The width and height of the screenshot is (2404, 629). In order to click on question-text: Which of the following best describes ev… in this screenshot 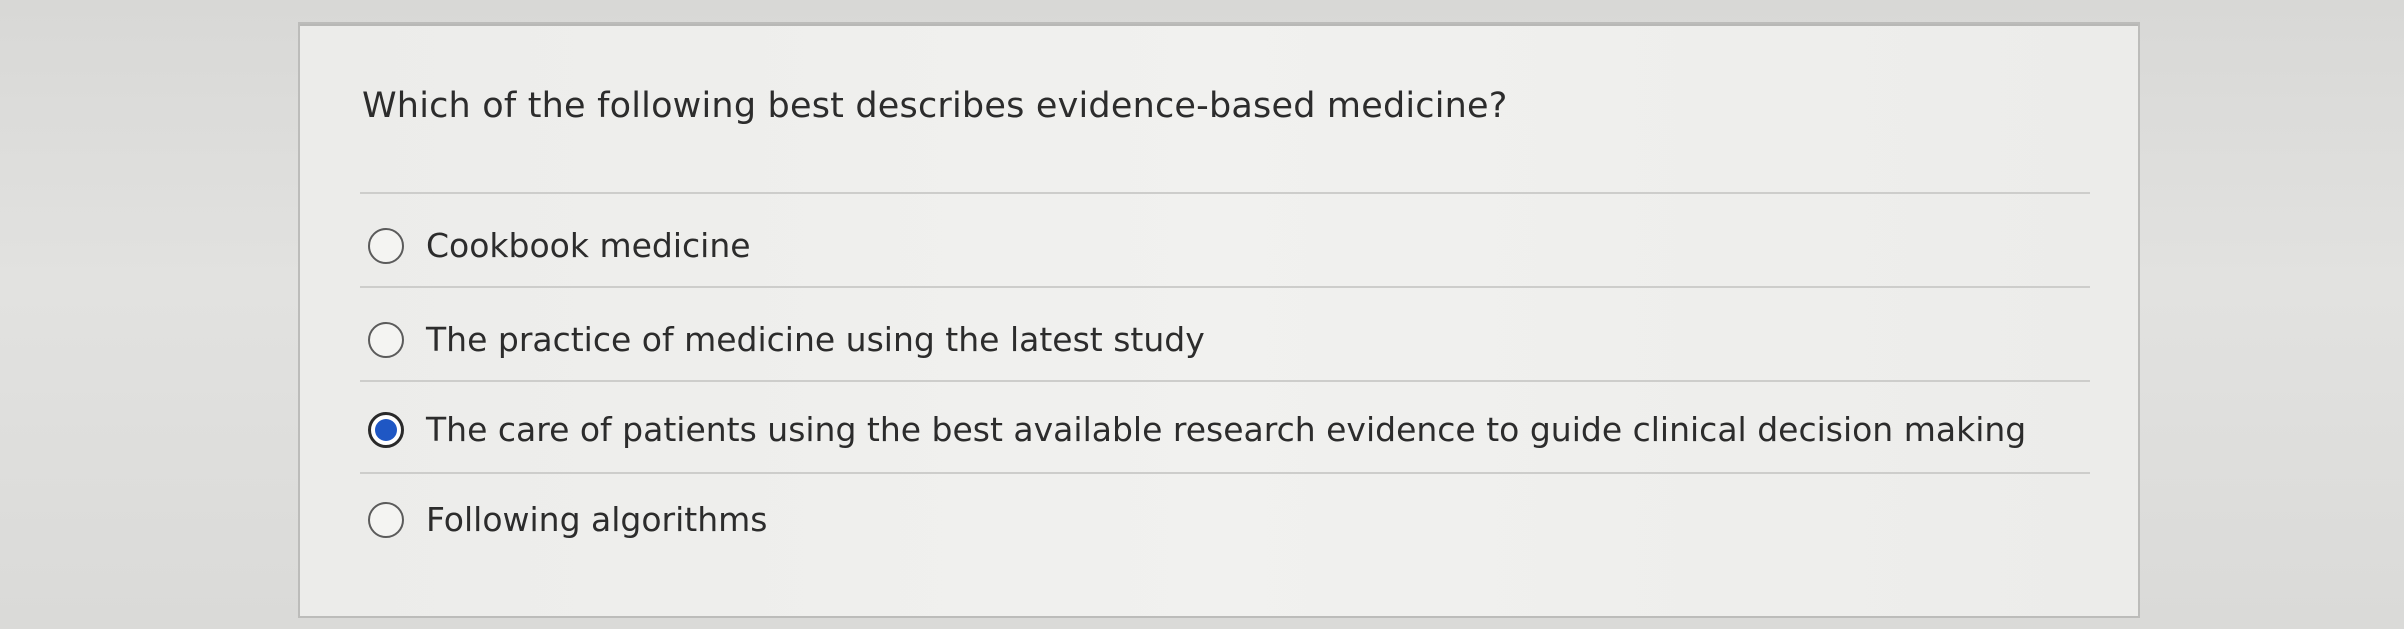, I will do `click(935, 106)`.